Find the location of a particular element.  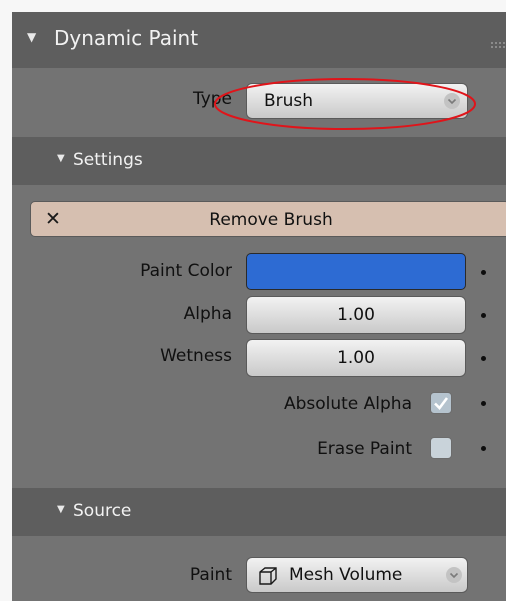

paint-color-swatch is located at coordinates (356, 271).